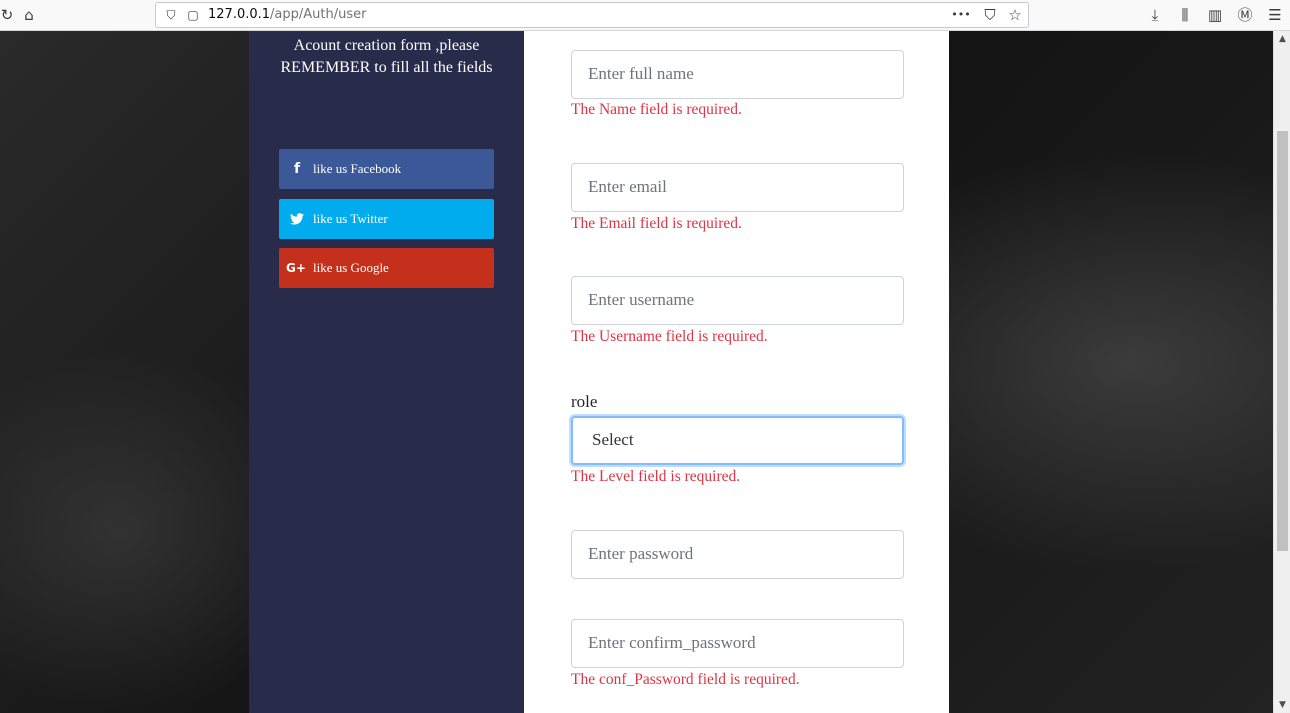 Image resolution: width=1290 pixels, height=713 pixels. Describe the element at coordinates (357, 168) in the screenshot. I see `facebook-label: like us Facebook` at that location.